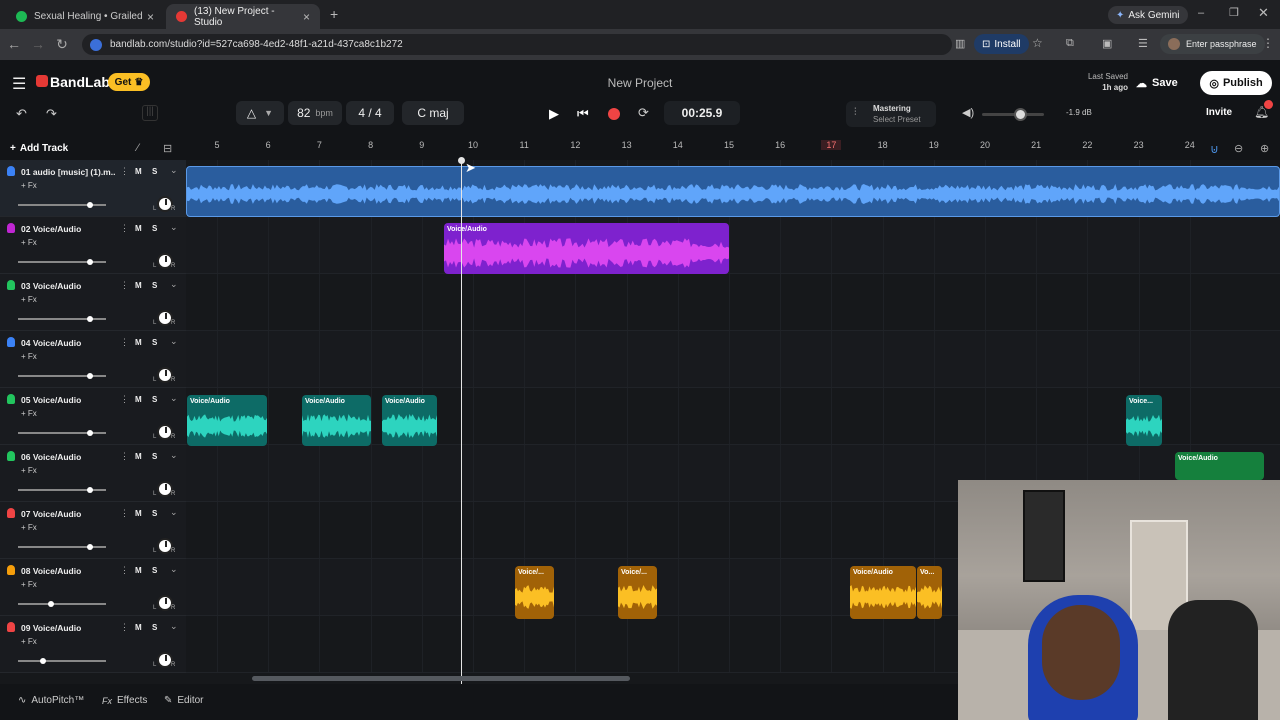 This screenshot has width=1280, height=720. What do you see at coordinates (1234, 12) in the screenshot?
I see `maximize-icon: ❐` at bounding box center [1234, 12].